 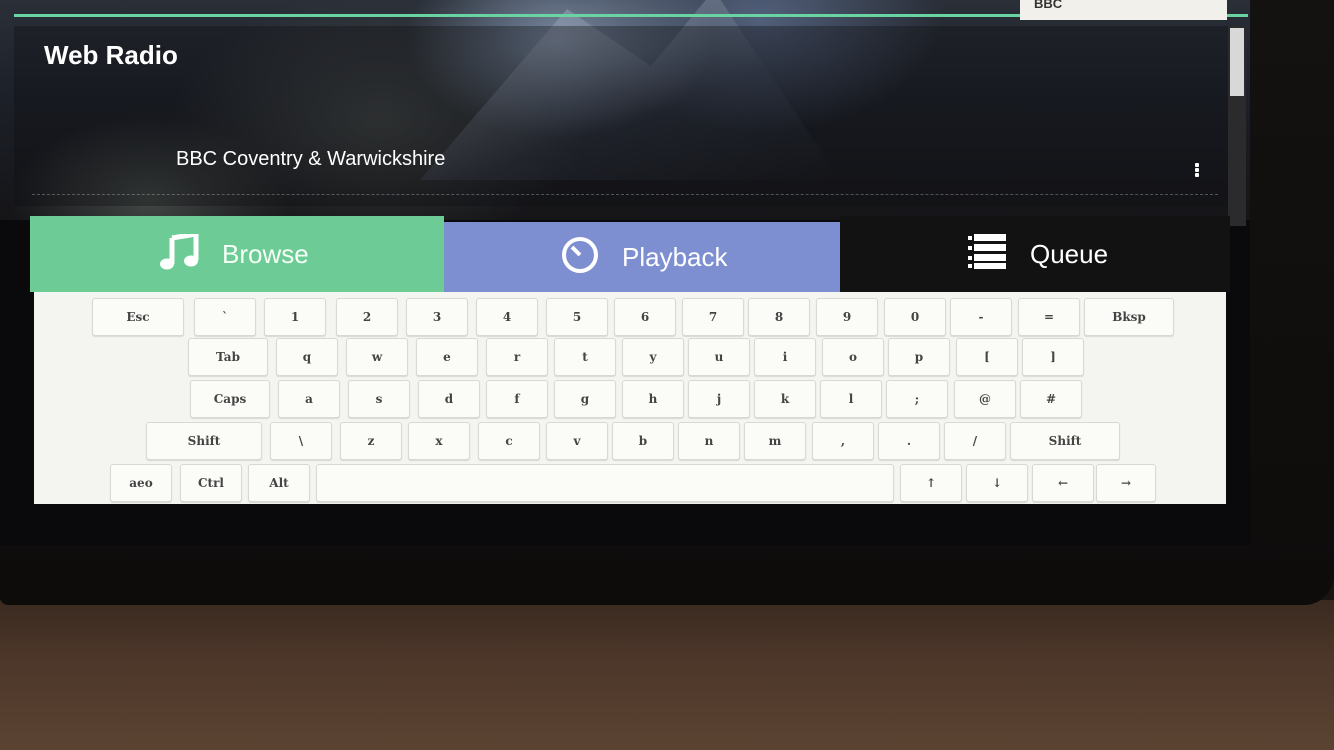 What do you see at coordinates (645, 317) in the screenshot?
I see `key-6: 6` at bounding box center [645, 317].